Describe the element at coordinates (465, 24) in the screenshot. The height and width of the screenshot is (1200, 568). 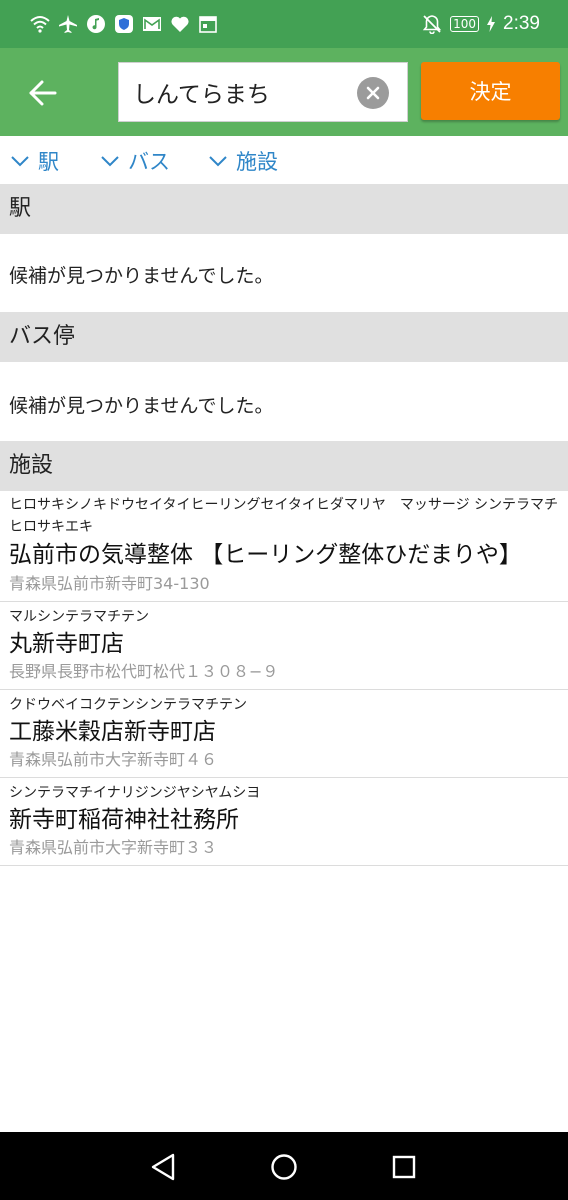
I see `battery-indicator: 100` at that location.